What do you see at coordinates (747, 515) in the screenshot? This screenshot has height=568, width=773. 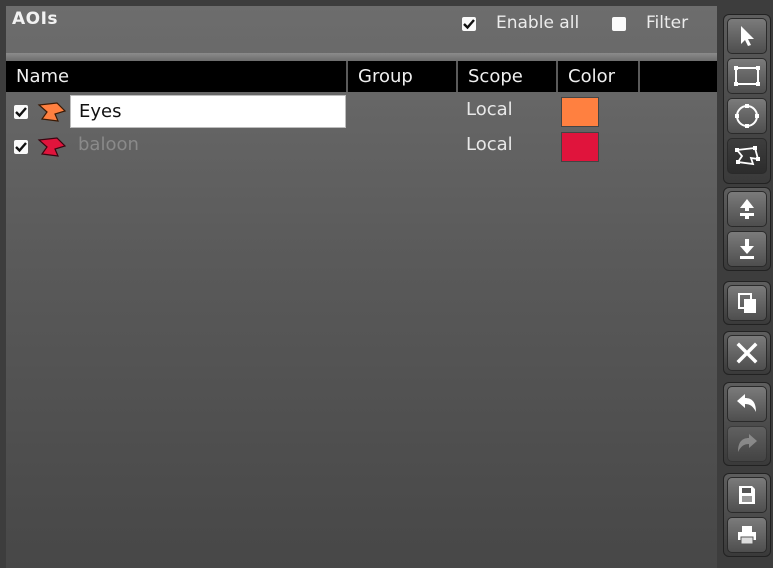 I see `file-group` at bounding box center [747, 515].